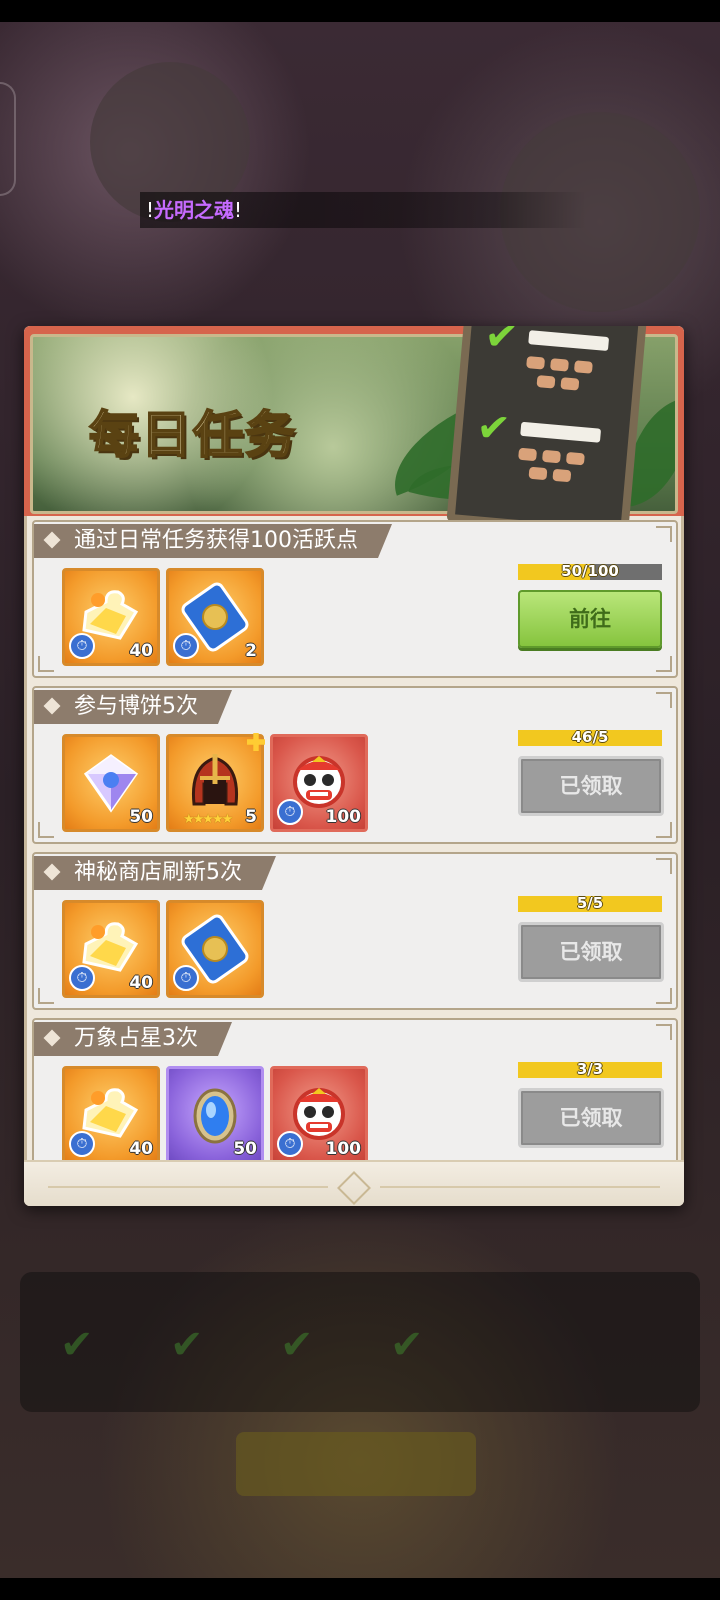  Describe the element at coordinates (215, 617) in the screenshot. I see `reward-item: ⏱ 2` at that location.